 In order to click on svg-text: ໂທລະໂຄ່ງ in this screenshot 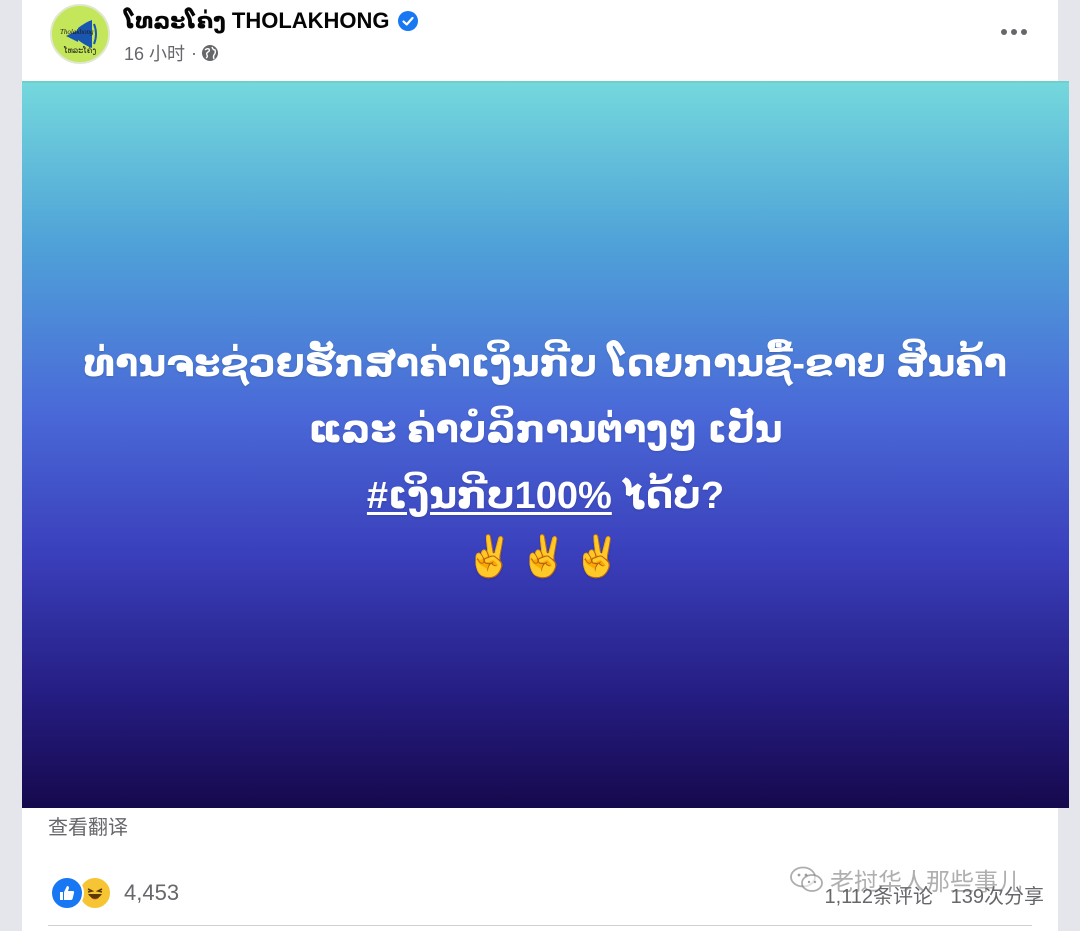, I will do `click(79, 50)`.